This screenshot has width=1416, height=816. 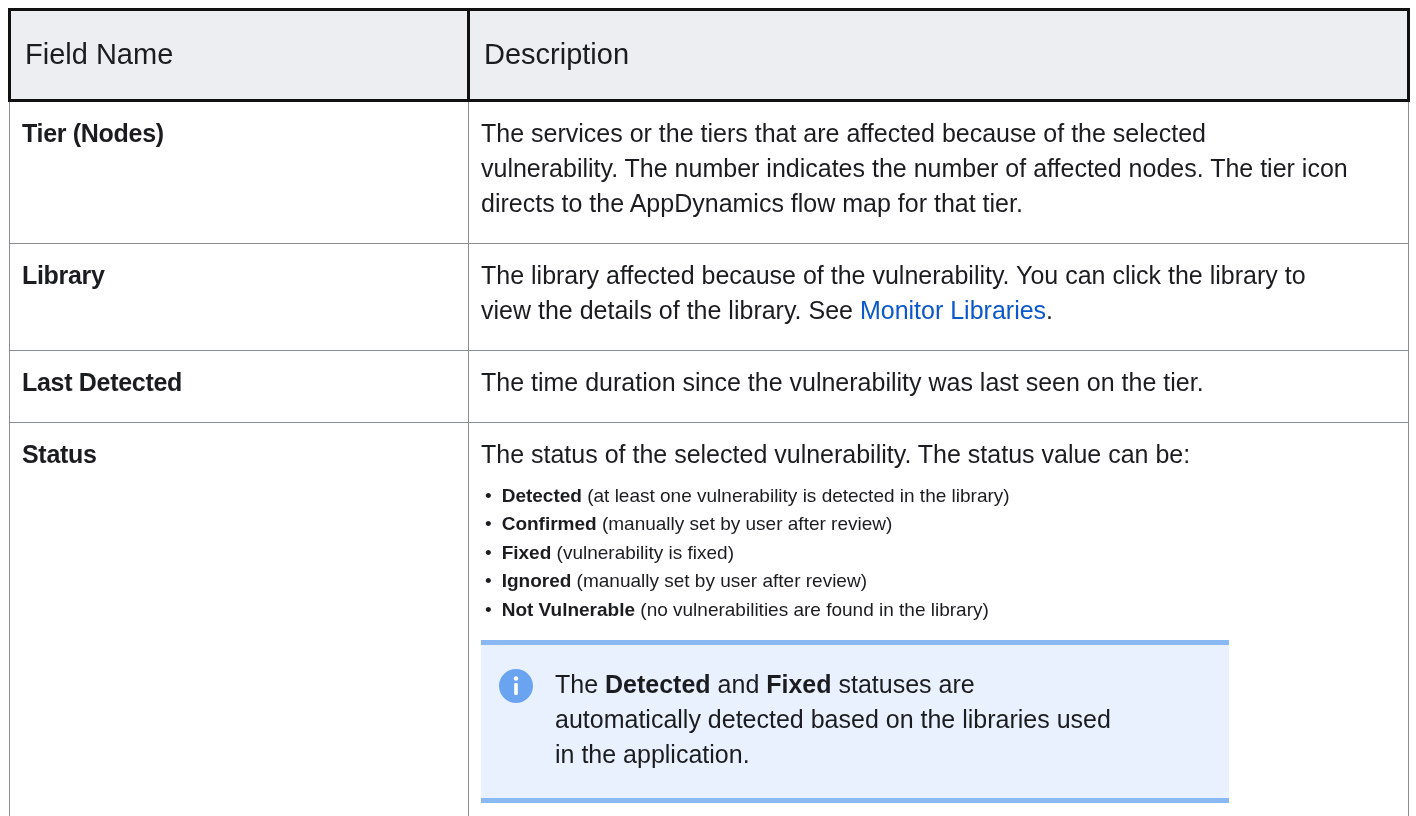 I want to click on link: Monitor Libraries, so click(x=953, y=309).